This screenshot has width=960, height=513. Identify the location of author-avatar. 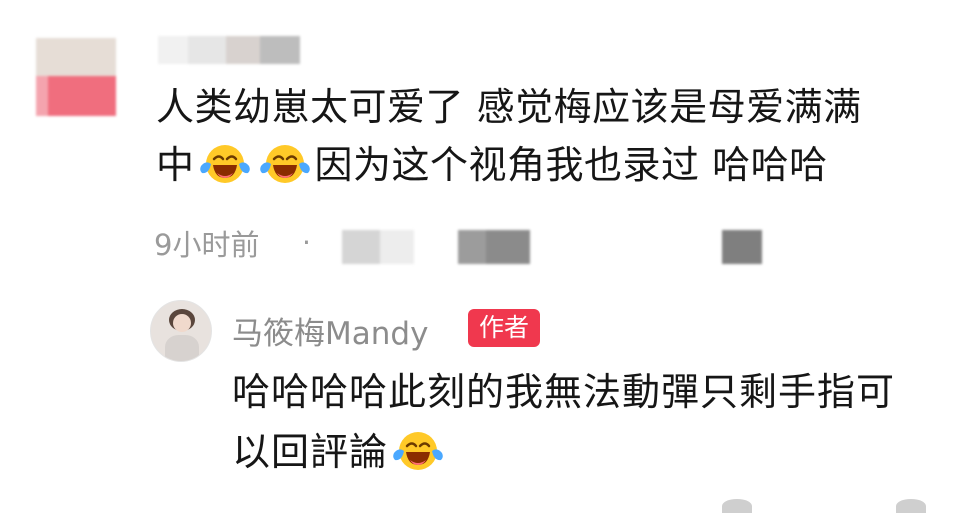
(181, 331).